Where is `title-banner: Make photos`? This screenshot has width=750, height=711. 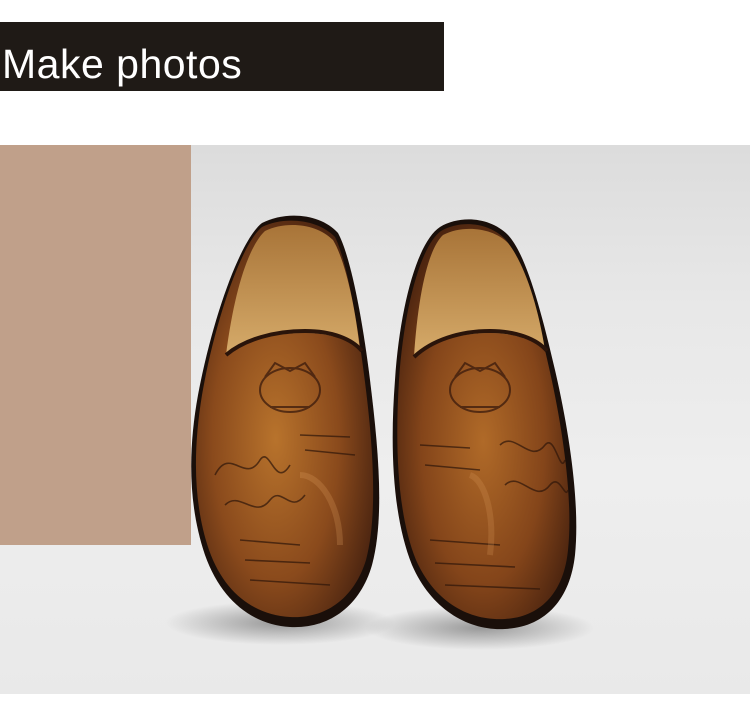 title-banner: Make photos is located at coordinates (222, 56).